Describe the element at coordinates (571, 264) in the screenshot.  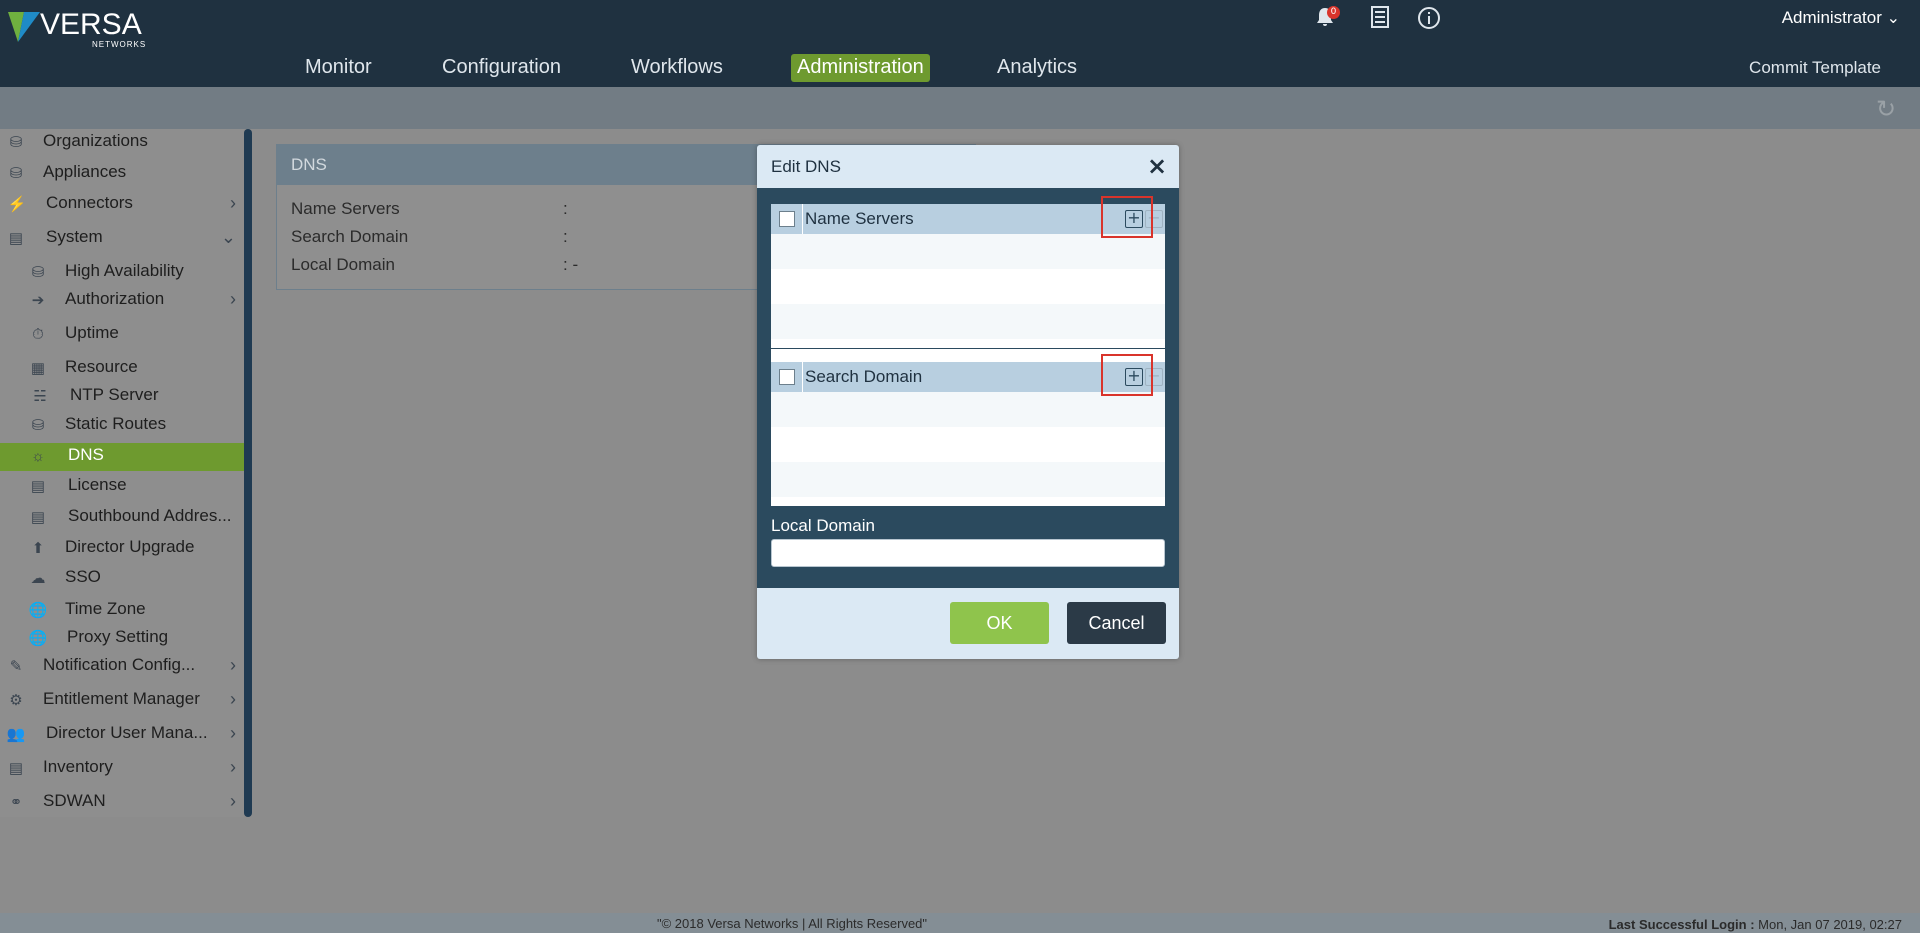
I see `dns-local-domain-value: : -` at that location.